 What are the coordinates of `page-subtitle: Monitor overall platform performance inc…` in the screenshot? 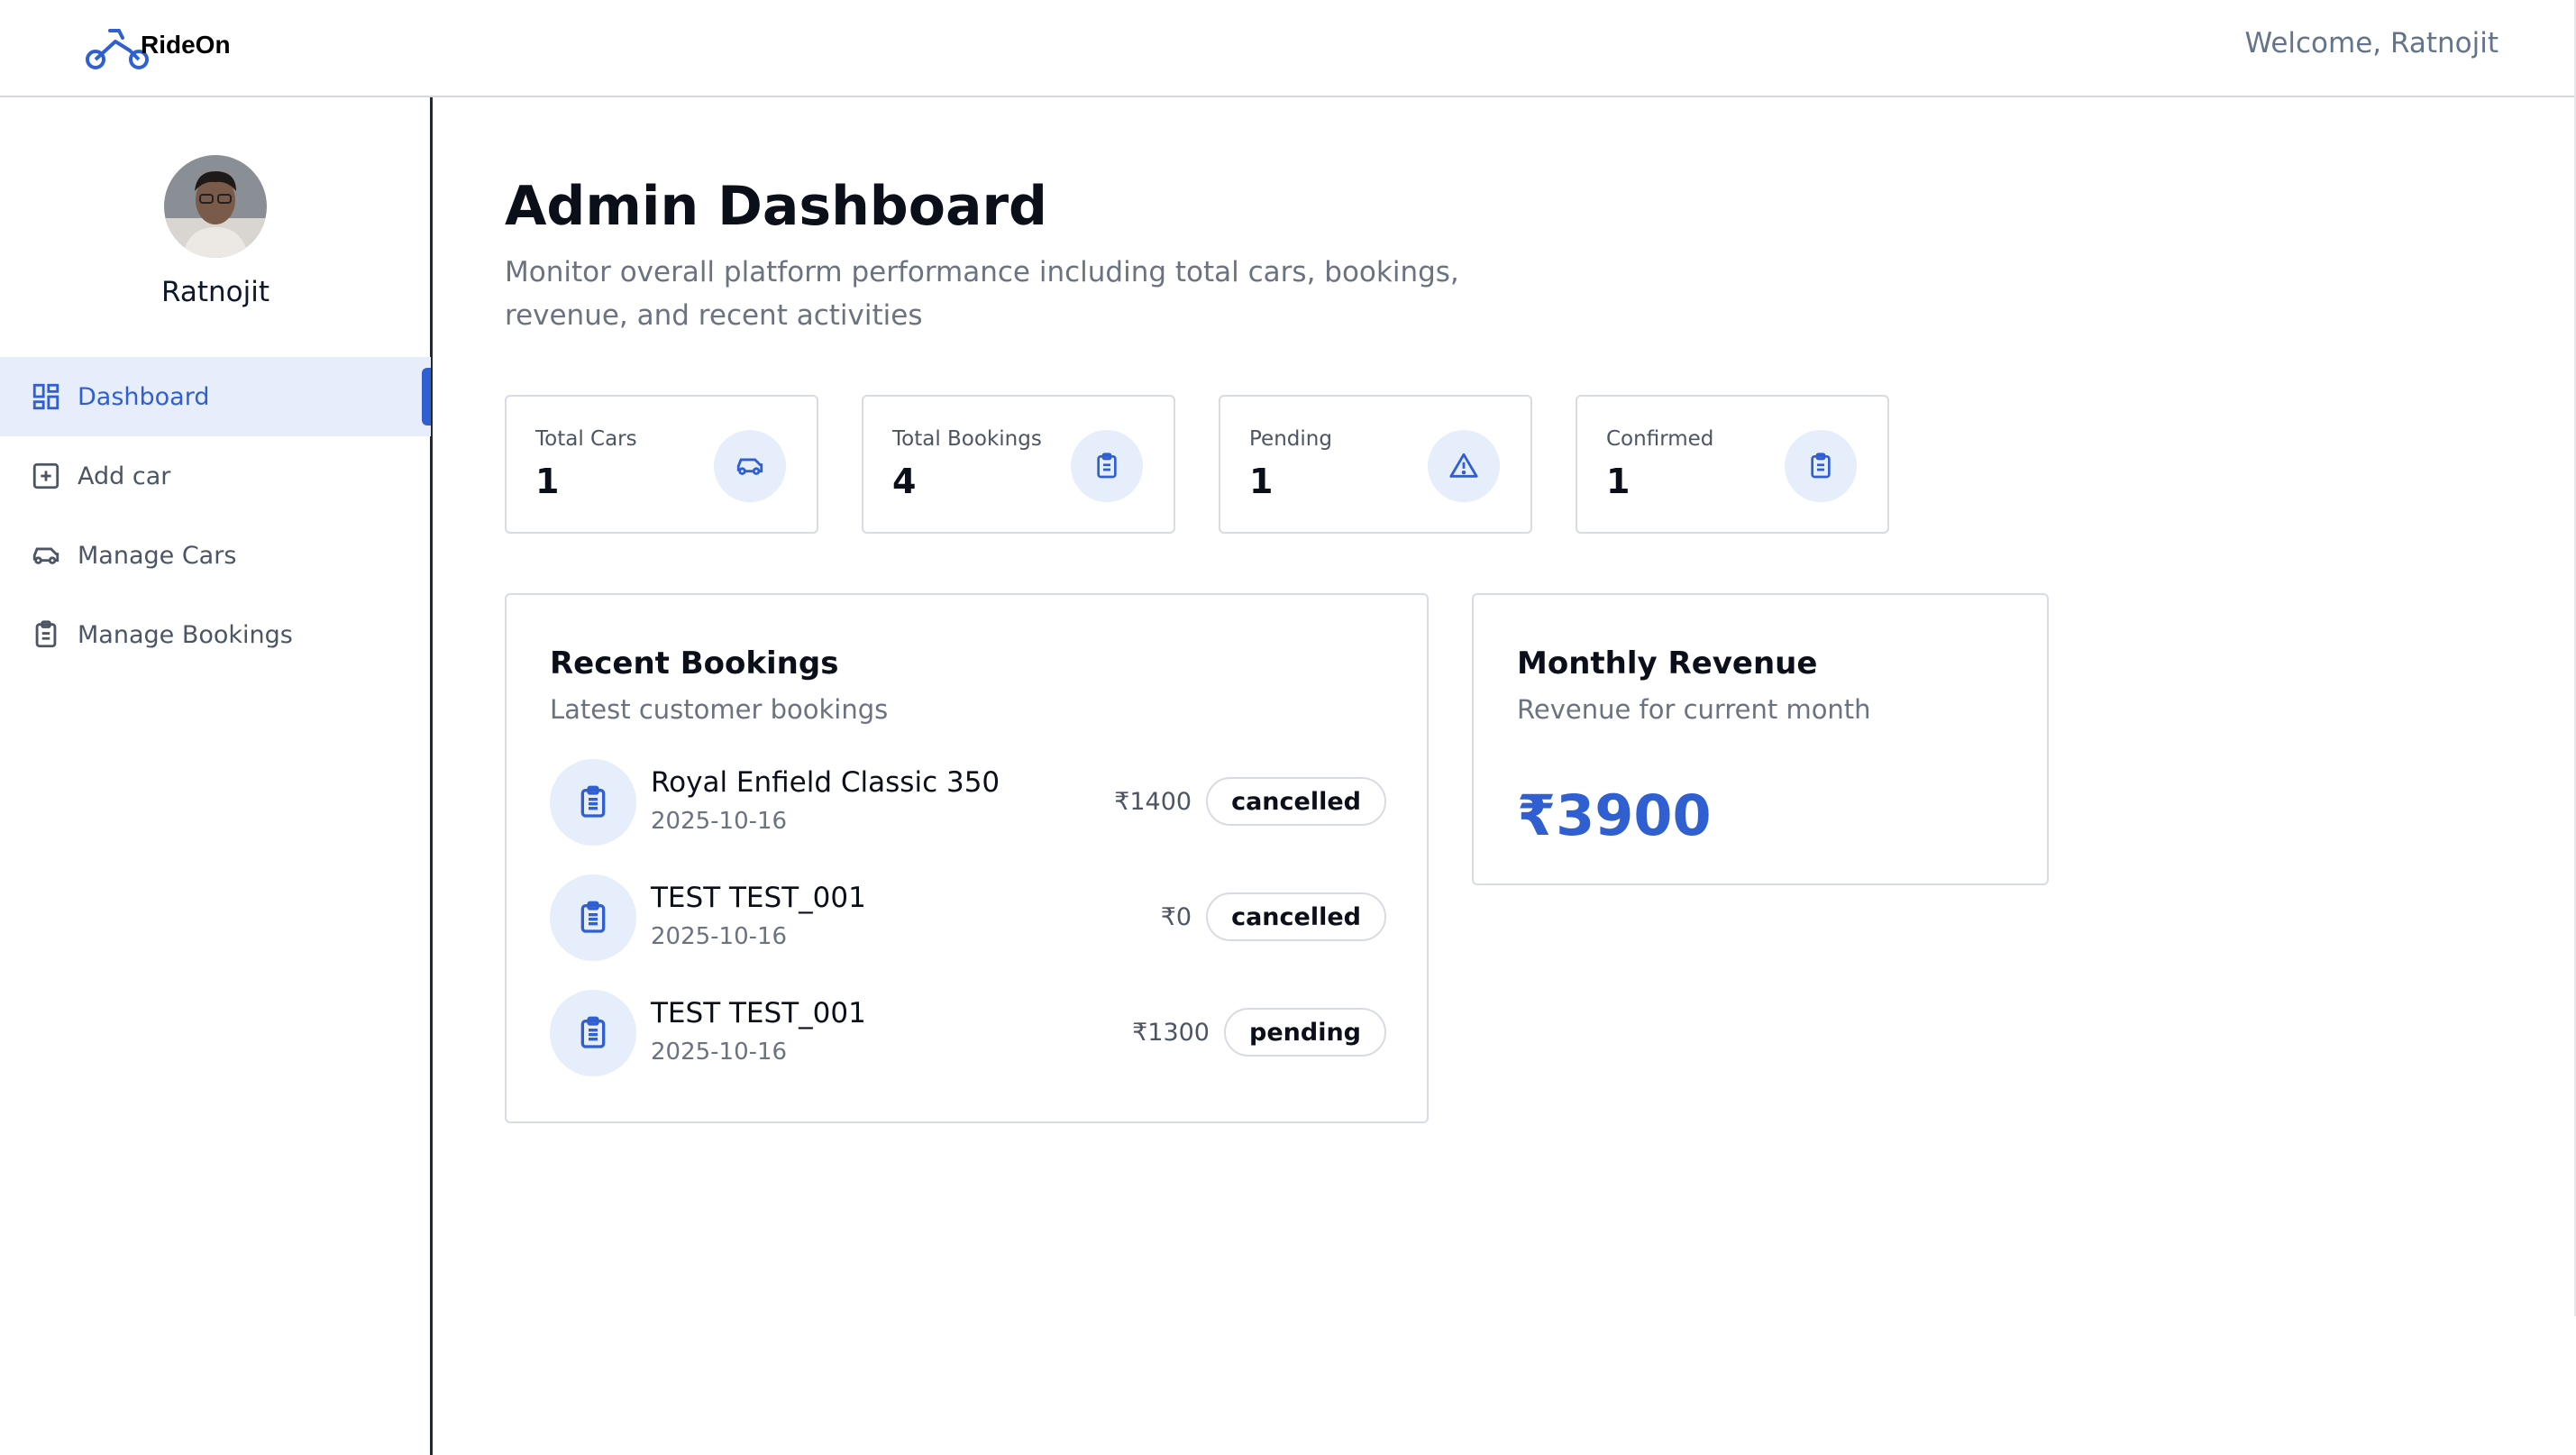 It's located at (982, 294).